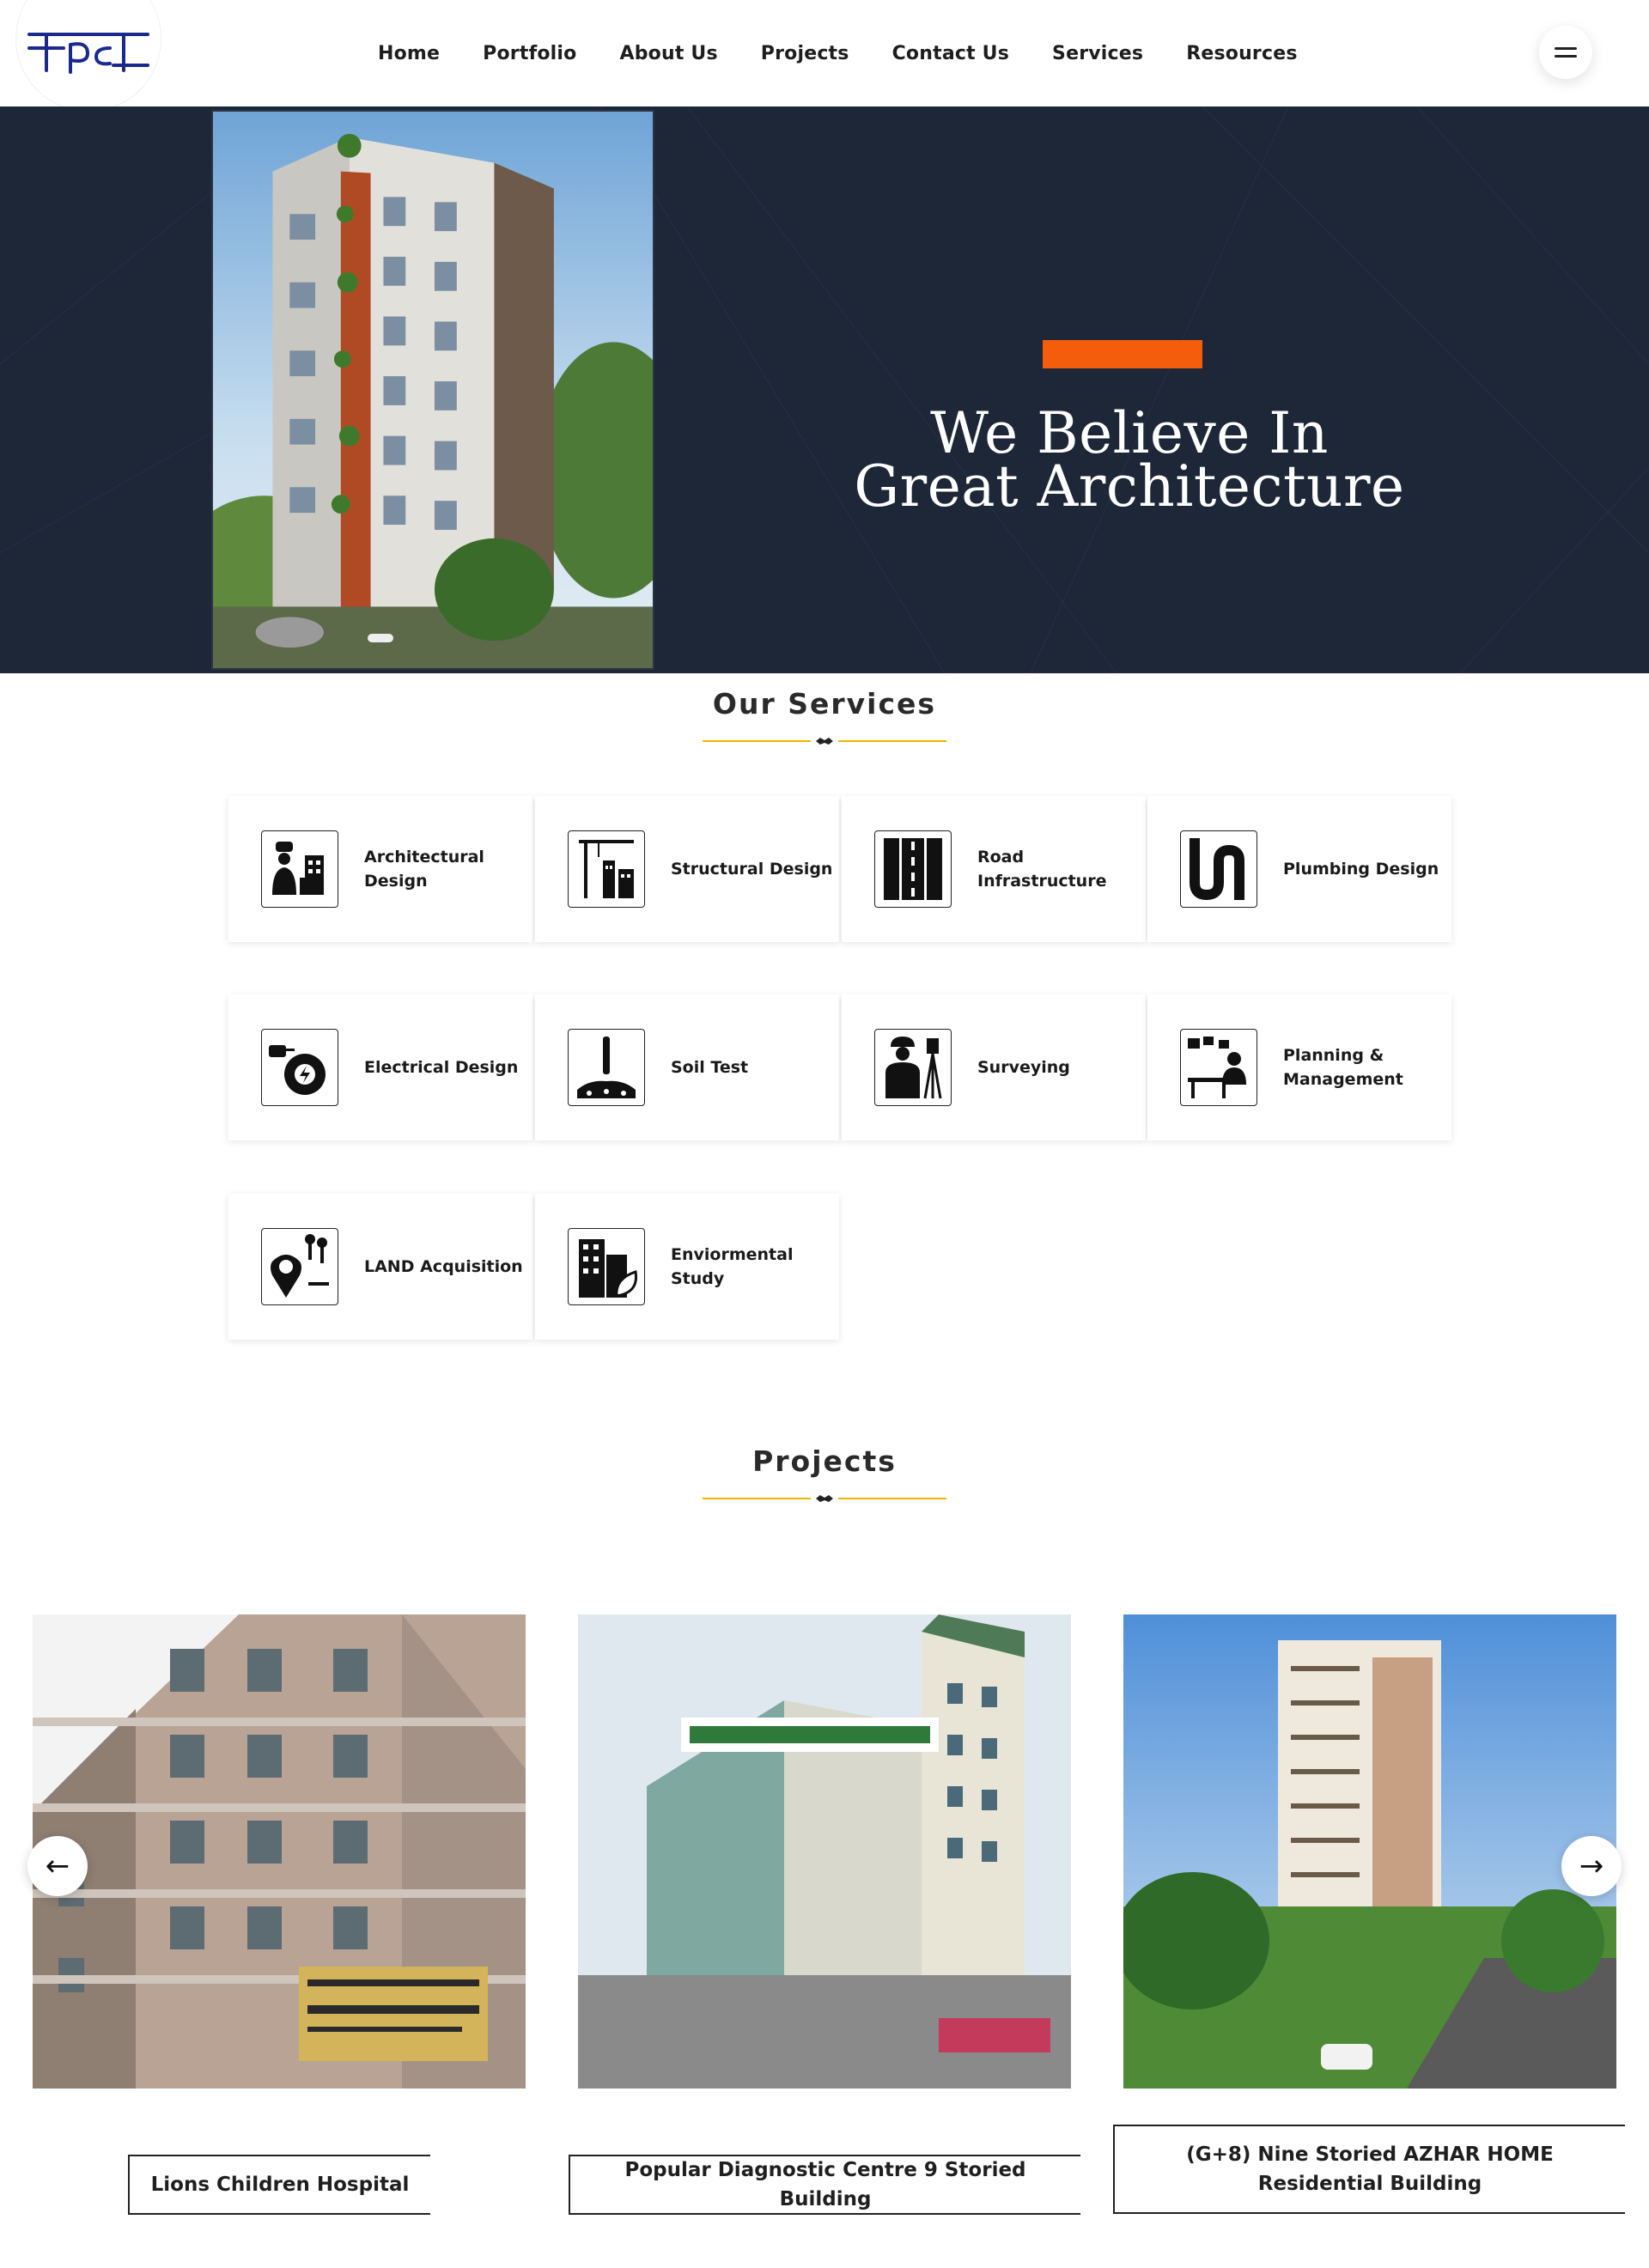 This screenshot has width=1649, height=2268. Describe the element at coordinates (299, 1067) in the screenshot. I see `electric-plug-gear-icon` at that location.